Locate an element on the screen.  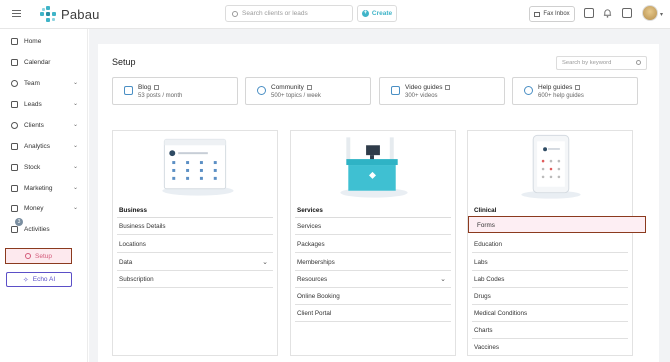
setup-item-online-booking: Online Booking is located at coordinates (373, 296).